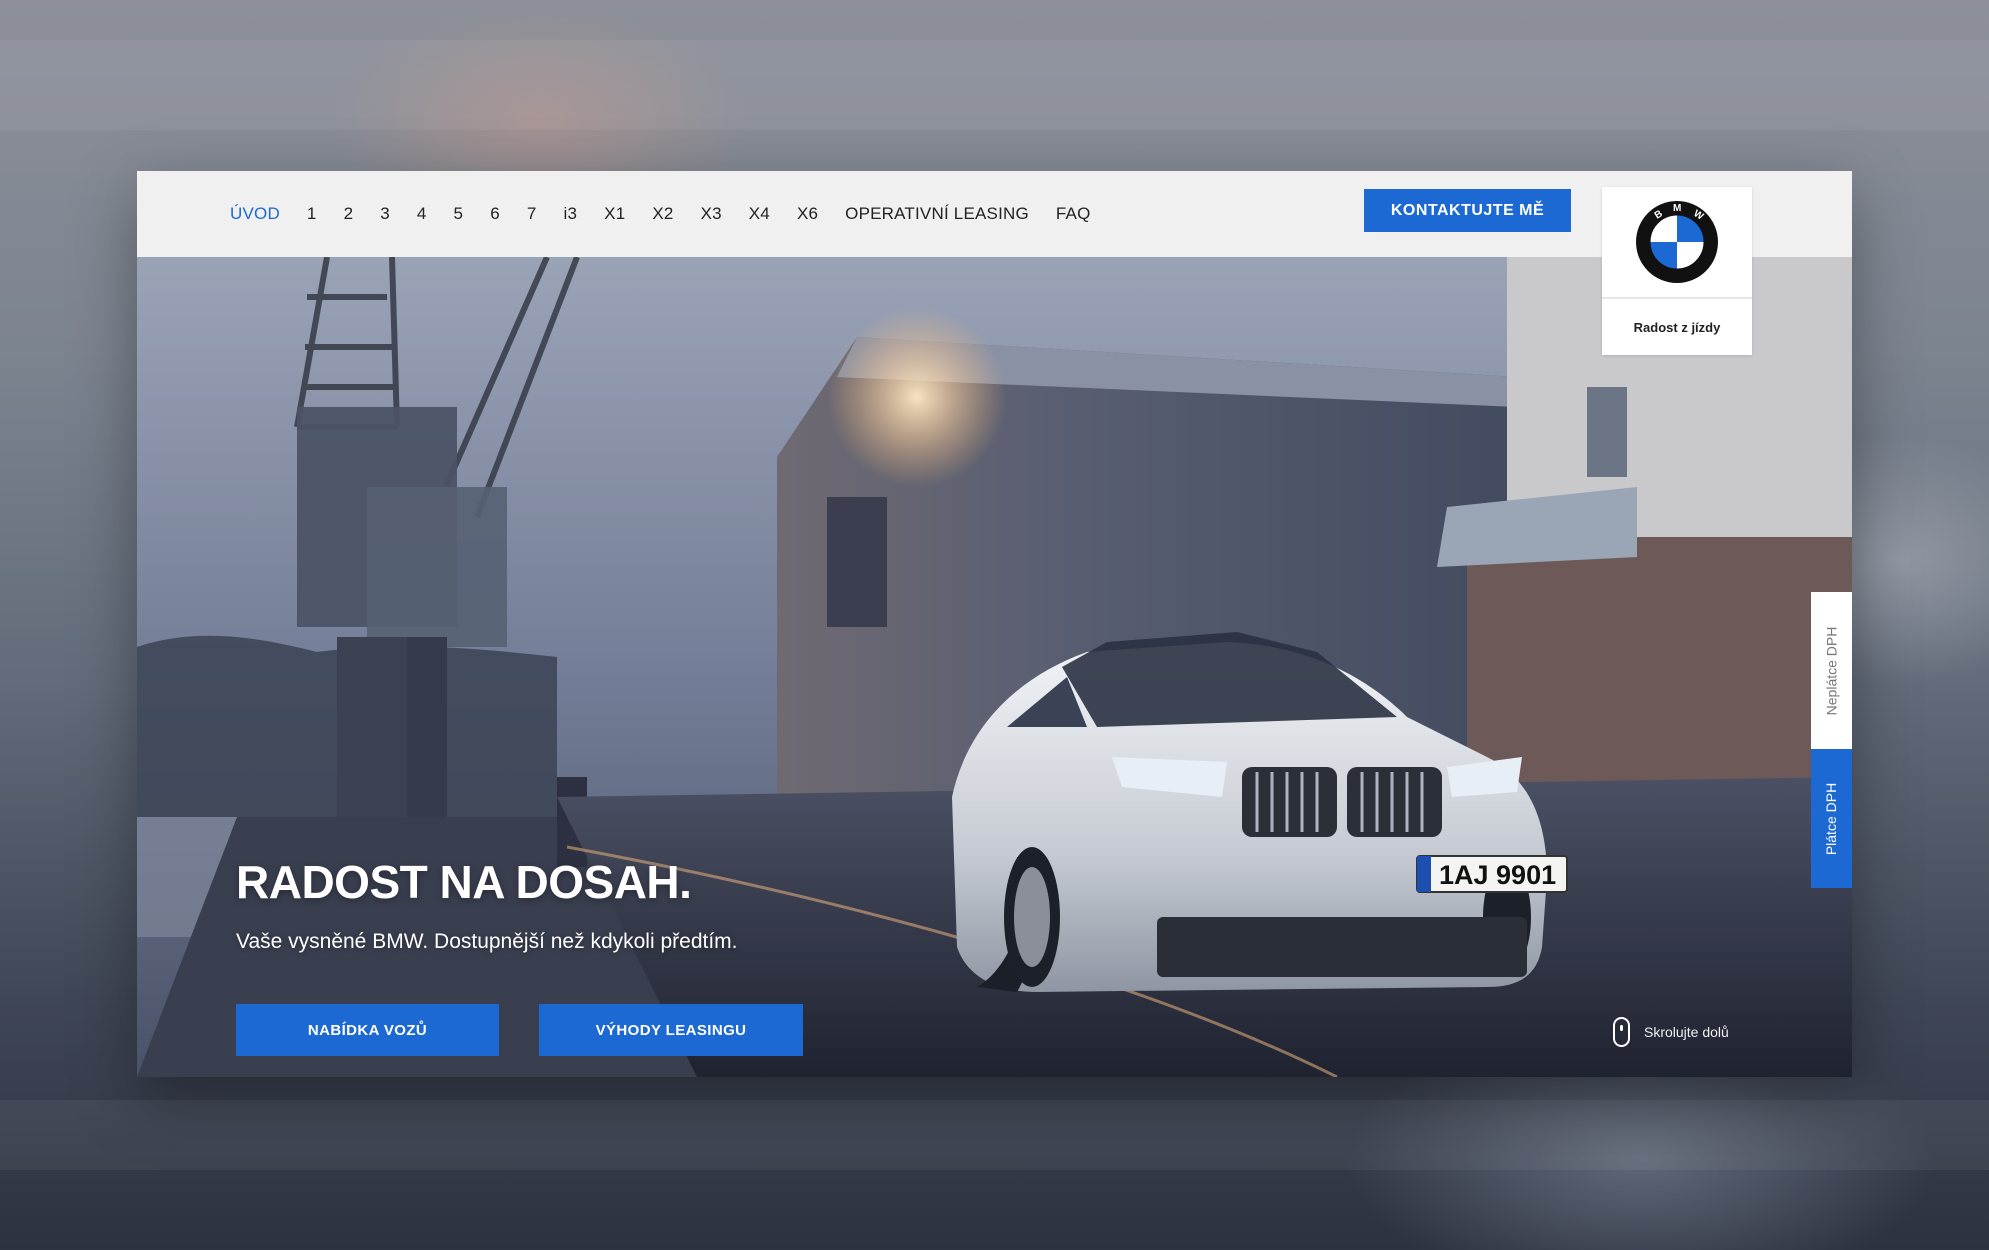 The width and height of the screenshot is (1989, 1250). Describe the element at coordinates (662, 214) in the screenshot. I see `nav-item-x2: X2` at that location.